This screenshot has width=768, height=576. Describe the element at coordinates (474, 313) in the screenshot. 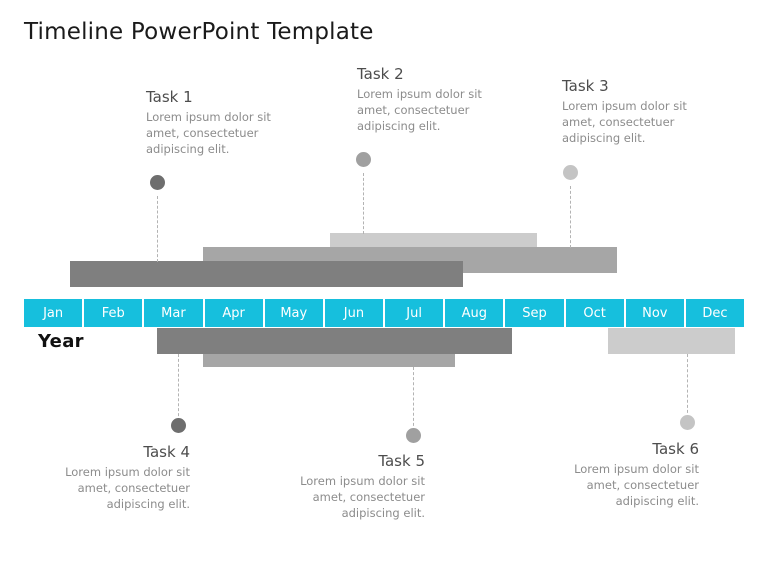

I see `month-cell-aug: Aug` at that location.